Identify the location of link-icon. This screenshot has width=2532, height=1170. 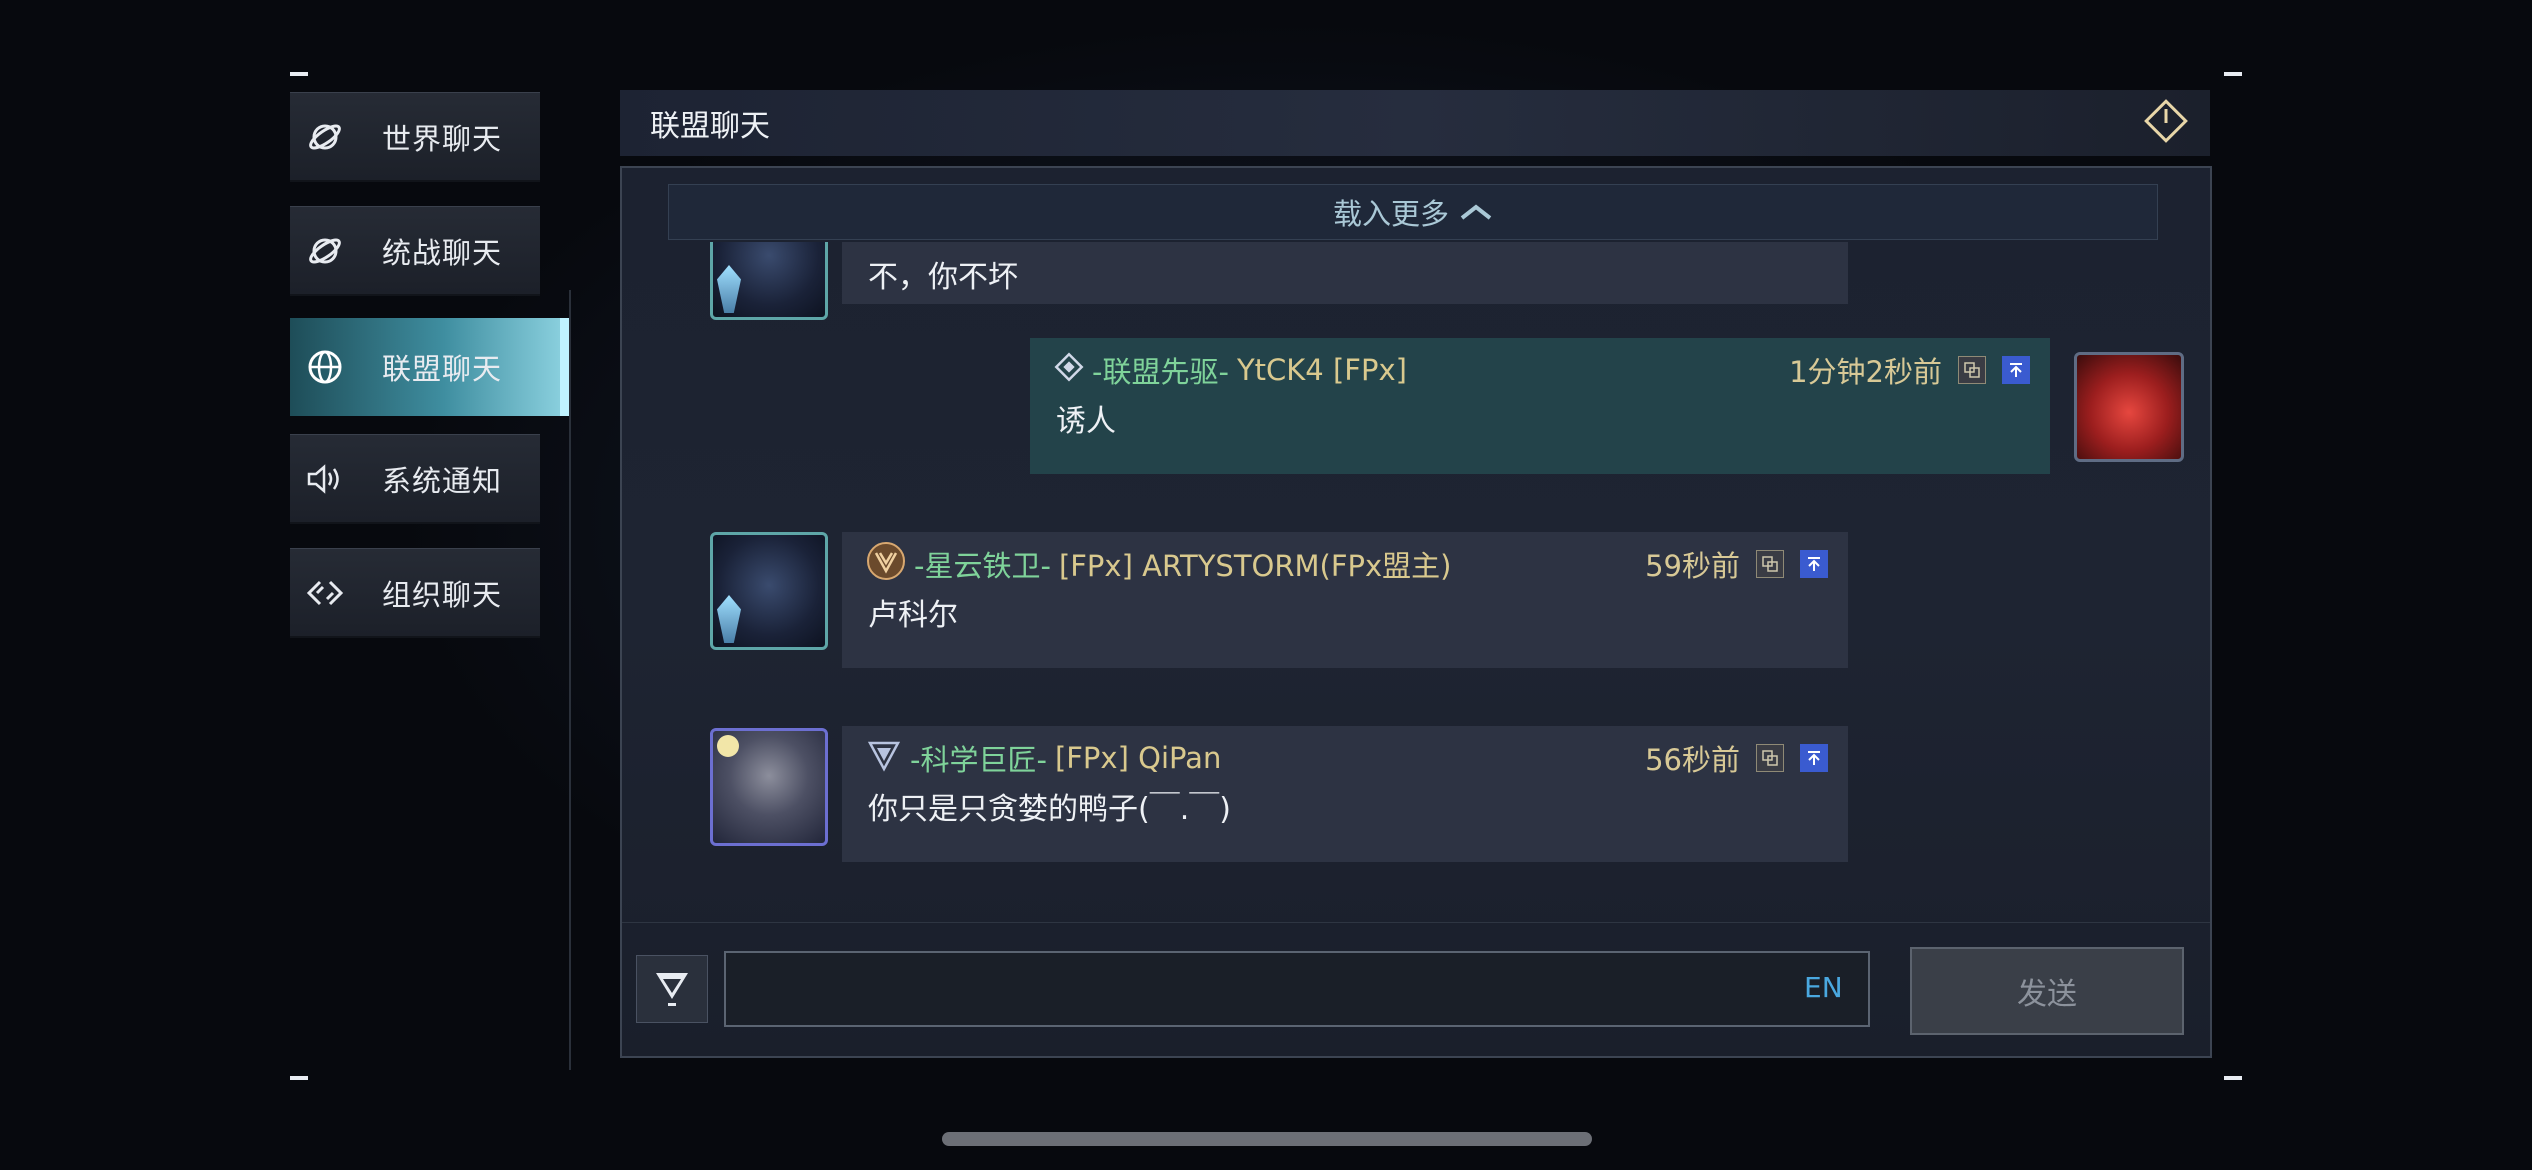
(325, 593).